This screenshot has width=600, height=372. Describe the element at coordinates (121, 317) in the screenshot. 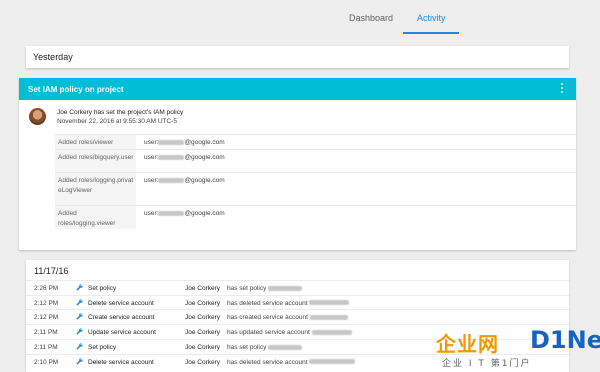

I see `activity-action: Create service account` at that location.